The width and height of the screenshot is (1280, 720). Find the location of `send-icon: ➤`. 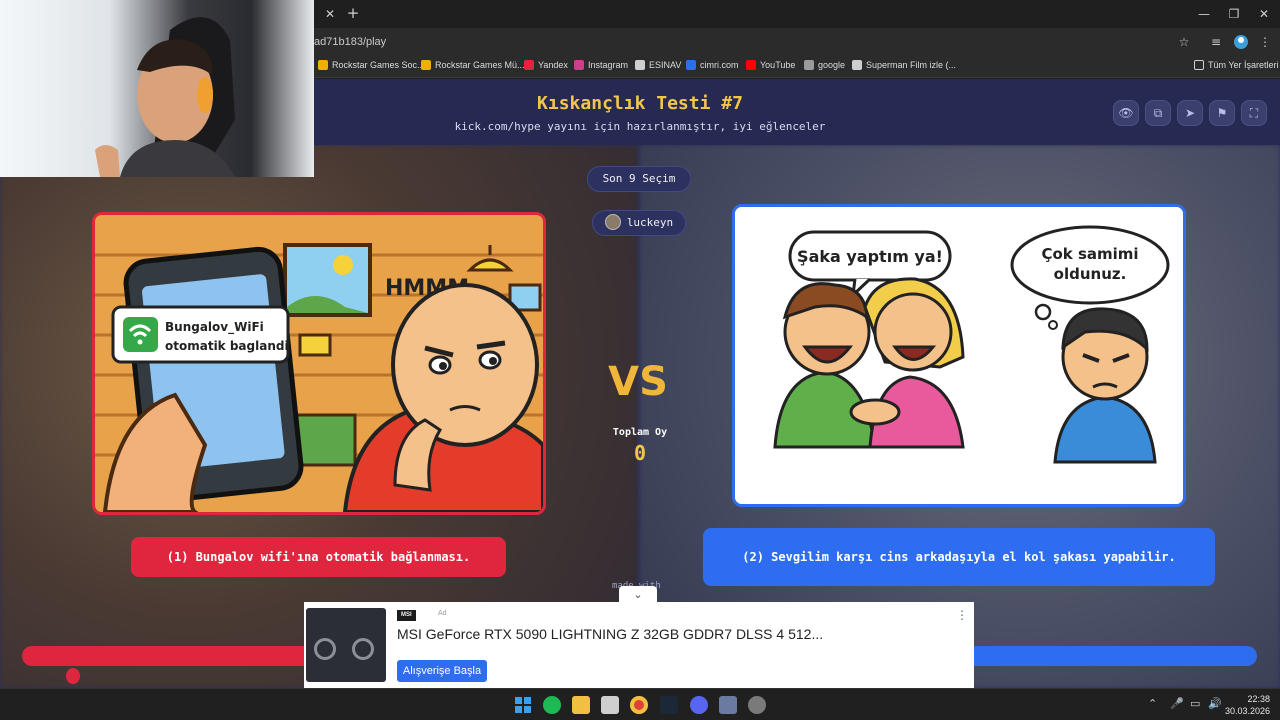

send-icon: ➤ is located at coordinates (1190, 113).